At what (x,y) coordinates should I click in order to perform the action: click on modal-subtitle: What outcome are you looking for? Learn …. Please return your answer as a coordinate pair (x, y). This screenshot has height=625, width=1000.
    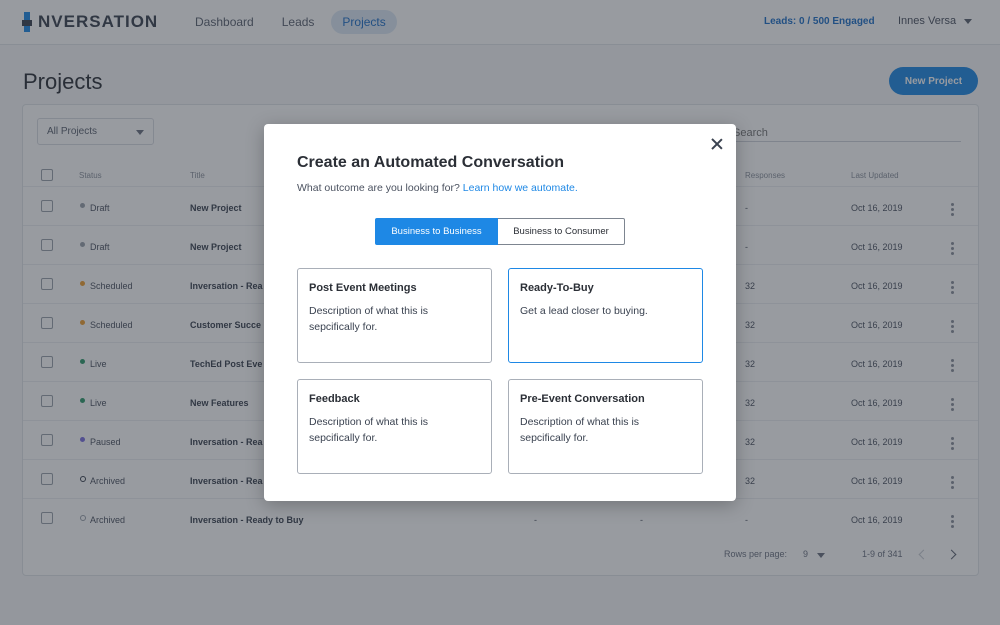
    Looking at the image, I should click on (437, 188).